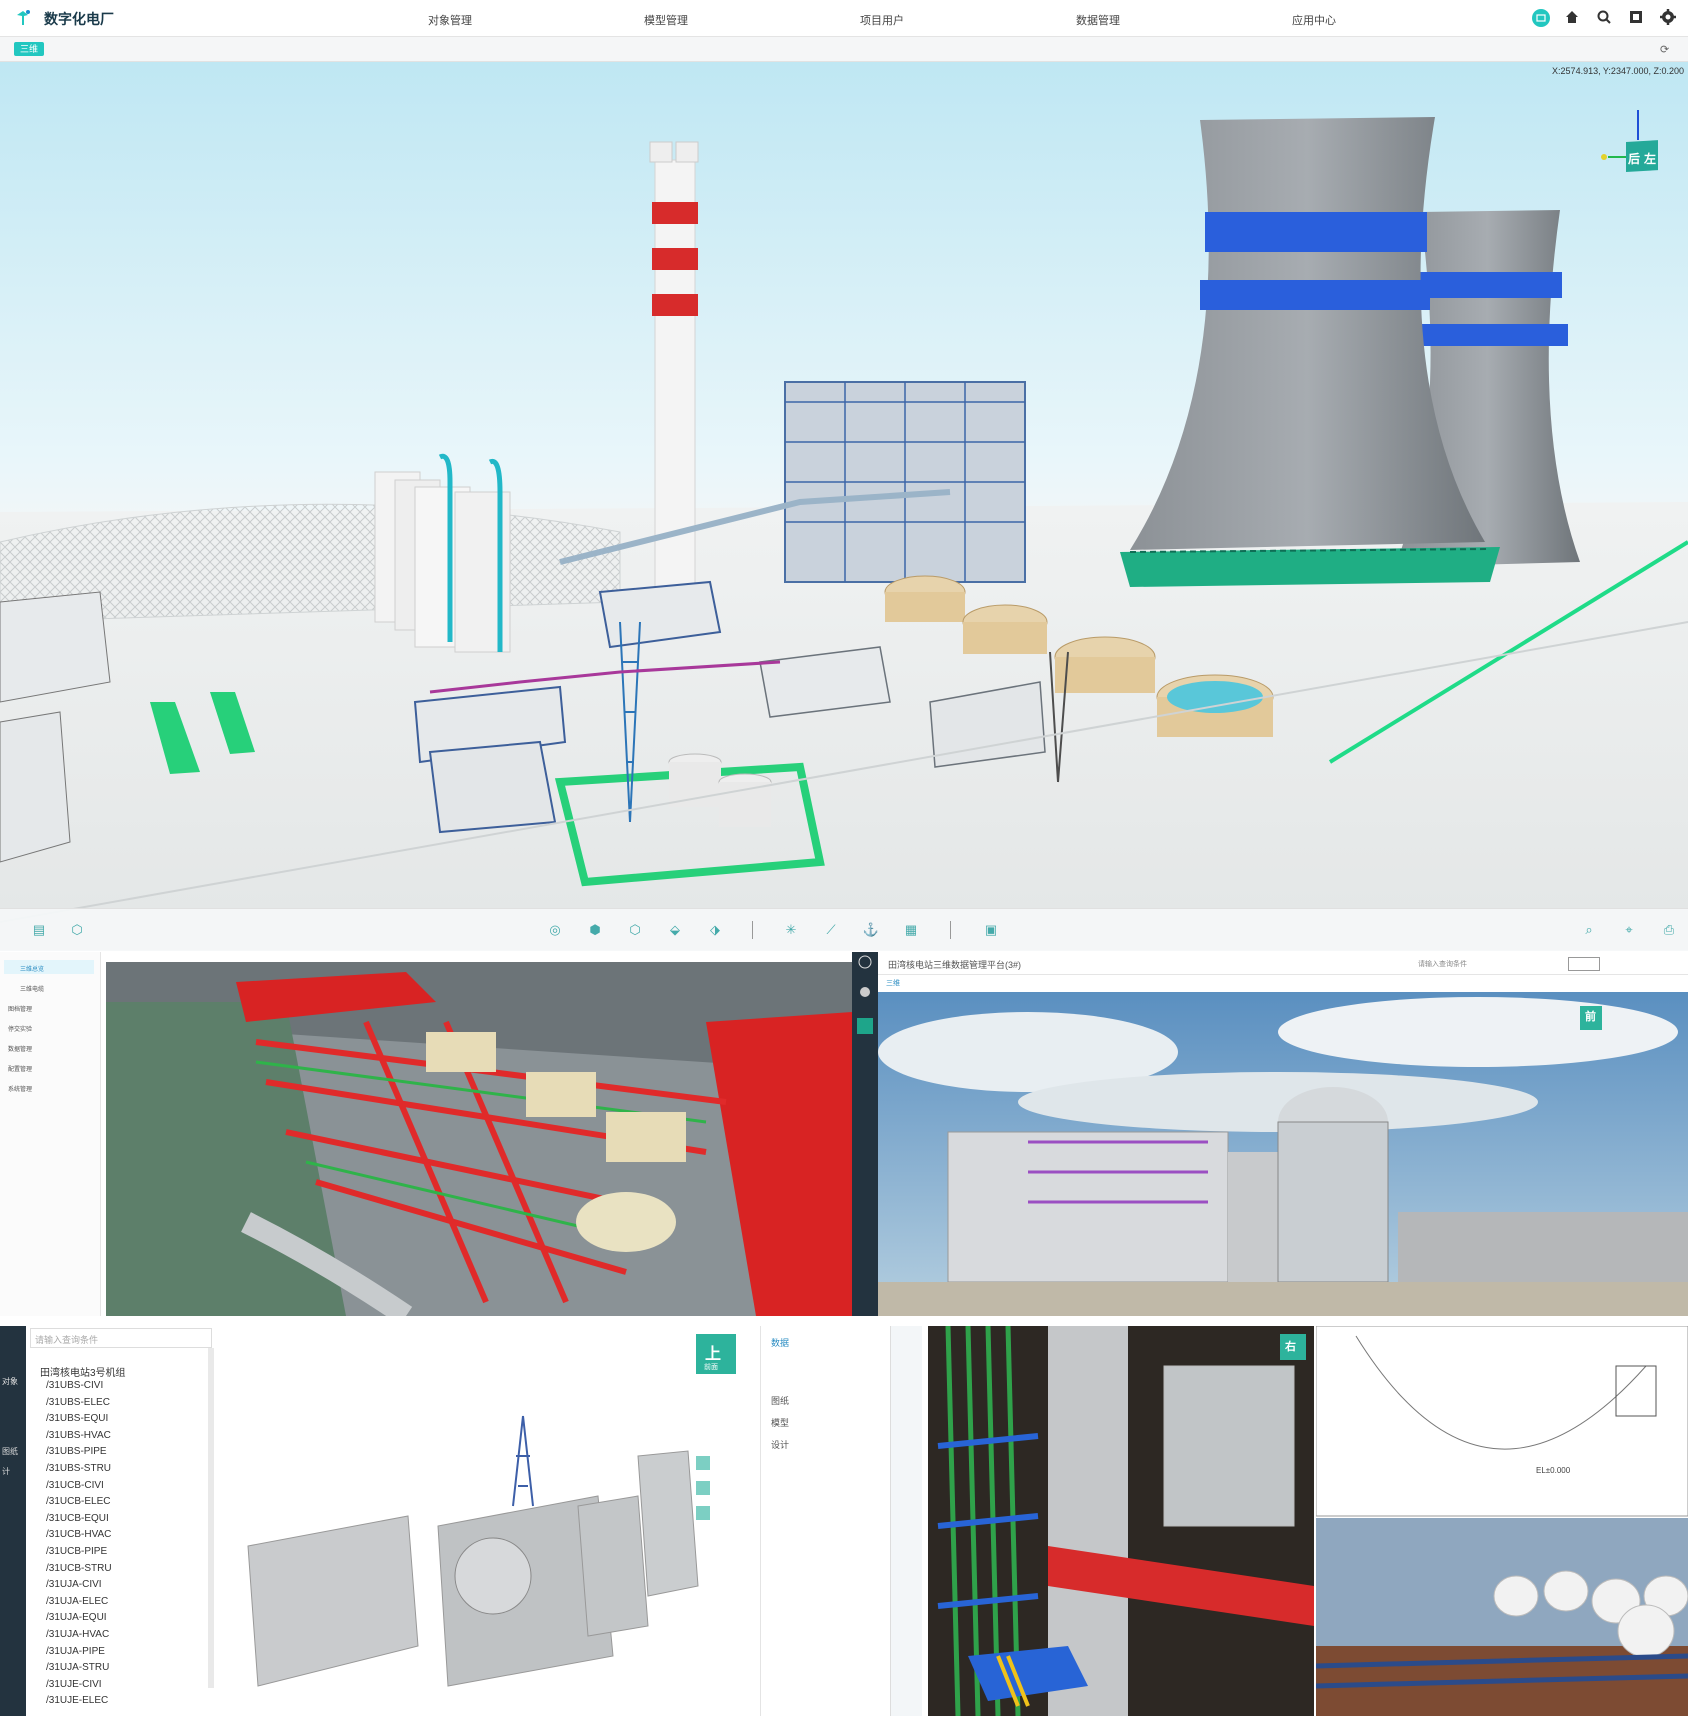 The height and width of the screenshot is (1716, 1688). I want to click on right-panel-model: 模型, so click(780, 1422).